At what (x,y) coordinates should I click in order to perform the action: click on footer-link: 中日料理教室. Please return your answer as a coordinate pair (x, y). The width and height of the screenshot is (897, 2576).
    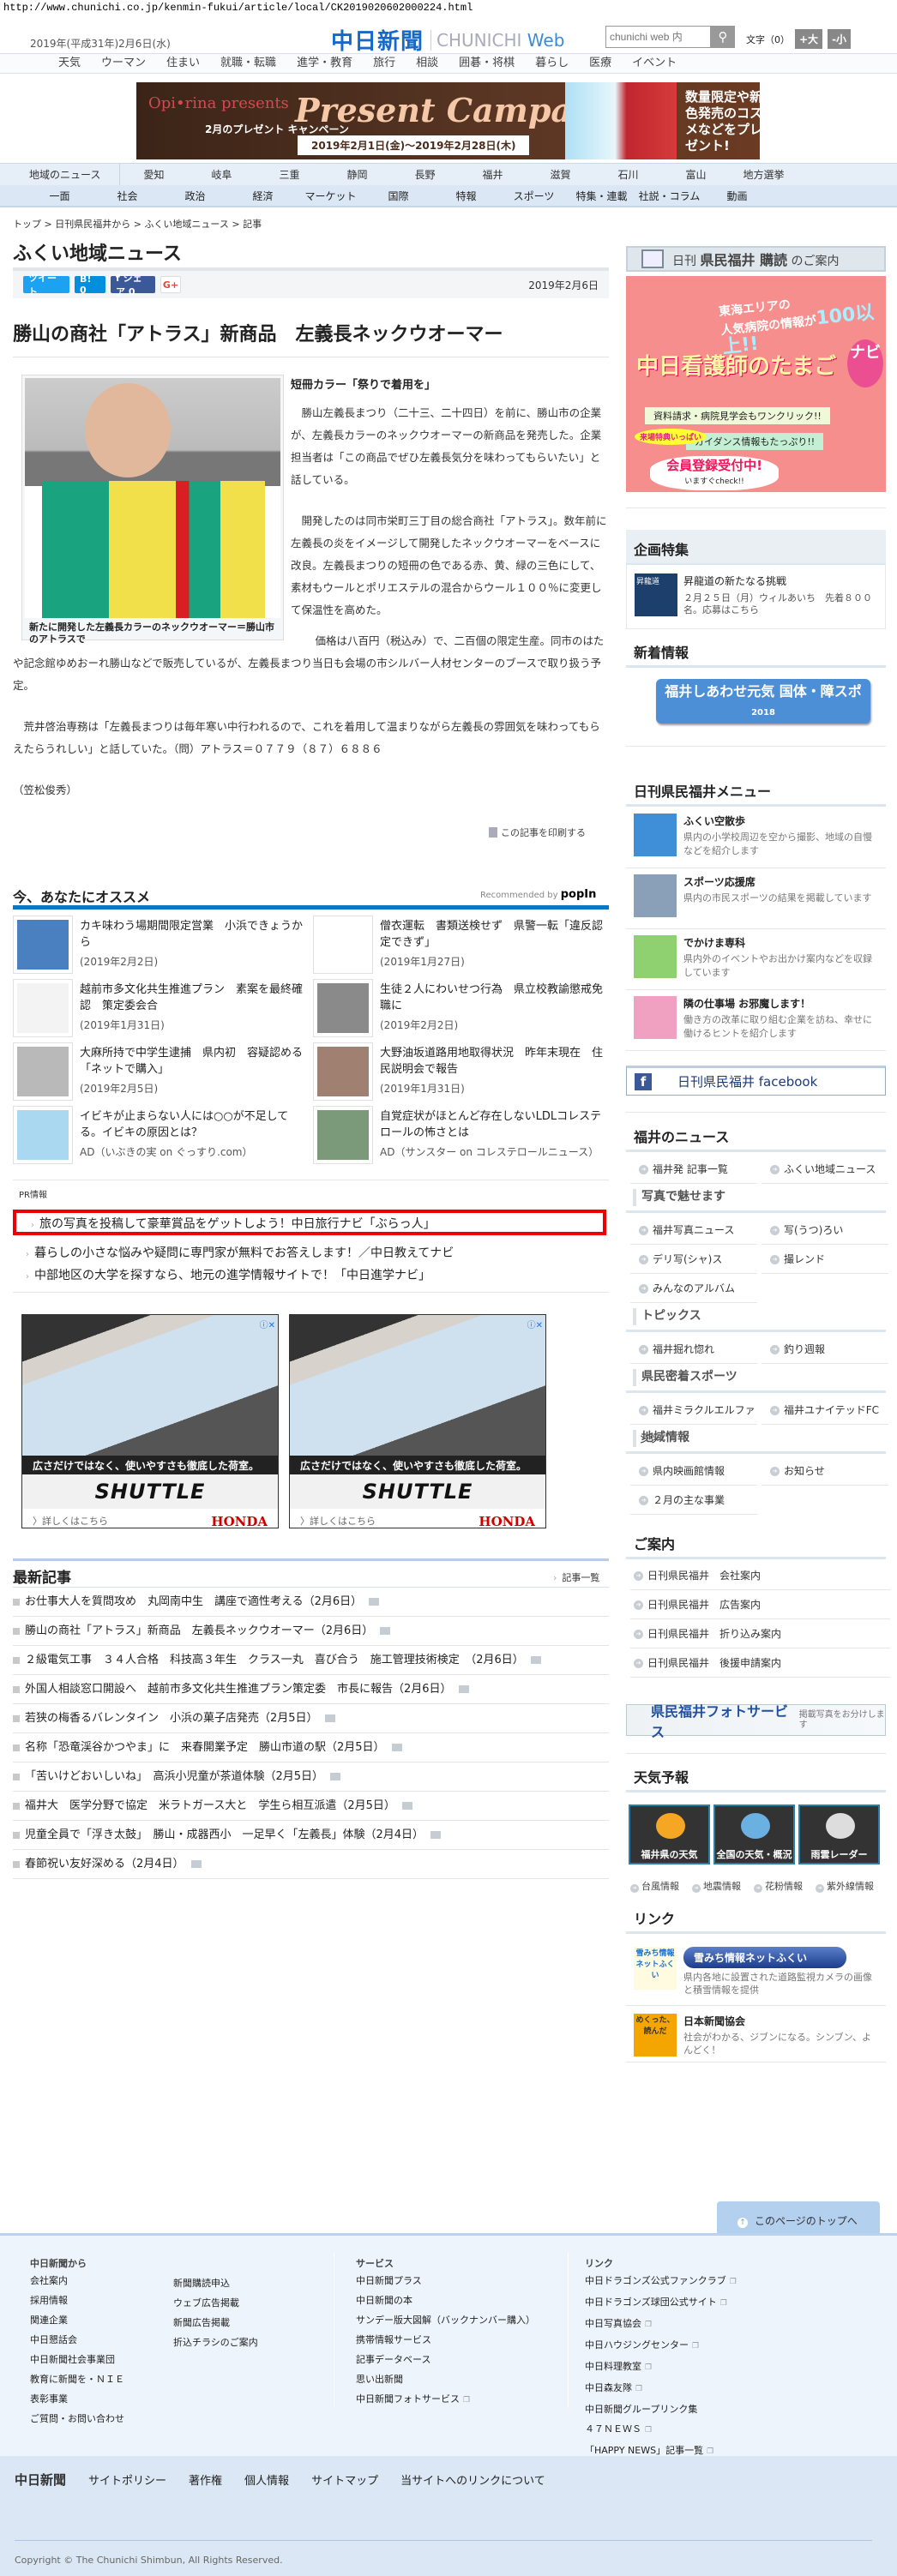
    Looking at the image, I should click on (661, 2367).